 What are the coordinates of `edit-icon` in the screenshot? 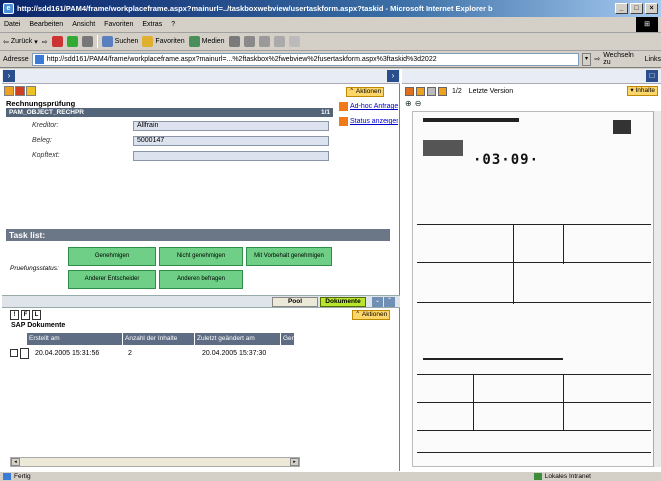 It's located at (279, 41).